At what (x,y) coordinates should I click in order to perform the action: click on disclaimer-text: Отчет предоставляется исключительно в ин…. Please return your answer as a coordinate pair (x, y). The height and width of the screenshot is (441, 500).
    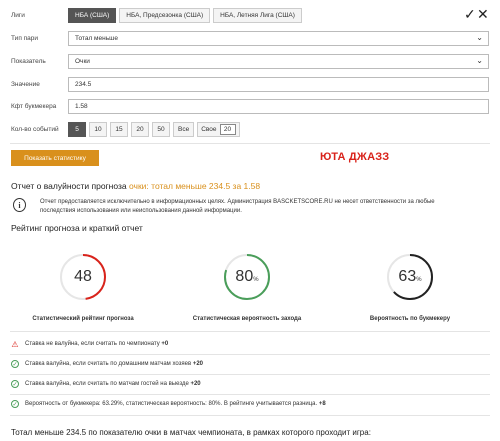
    Looking at the image, I should click on (237, 206).